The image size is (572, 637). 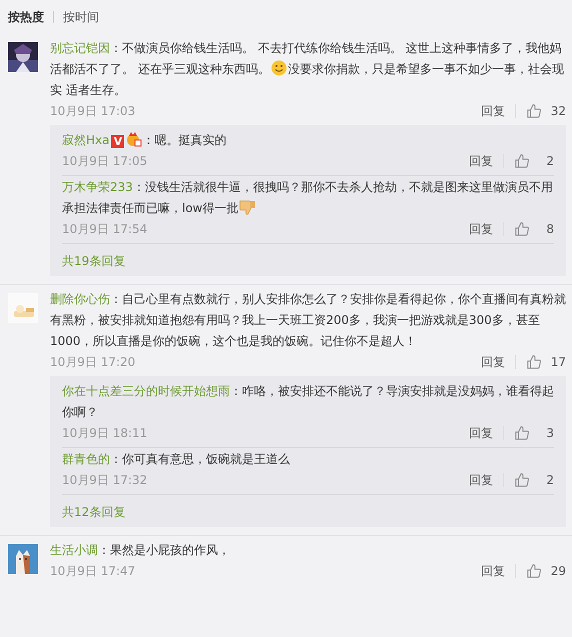 What do you see at coordinates (117, 141) in the screenshot?
I see `verified-badge: V` at bounding box center [117, 141].